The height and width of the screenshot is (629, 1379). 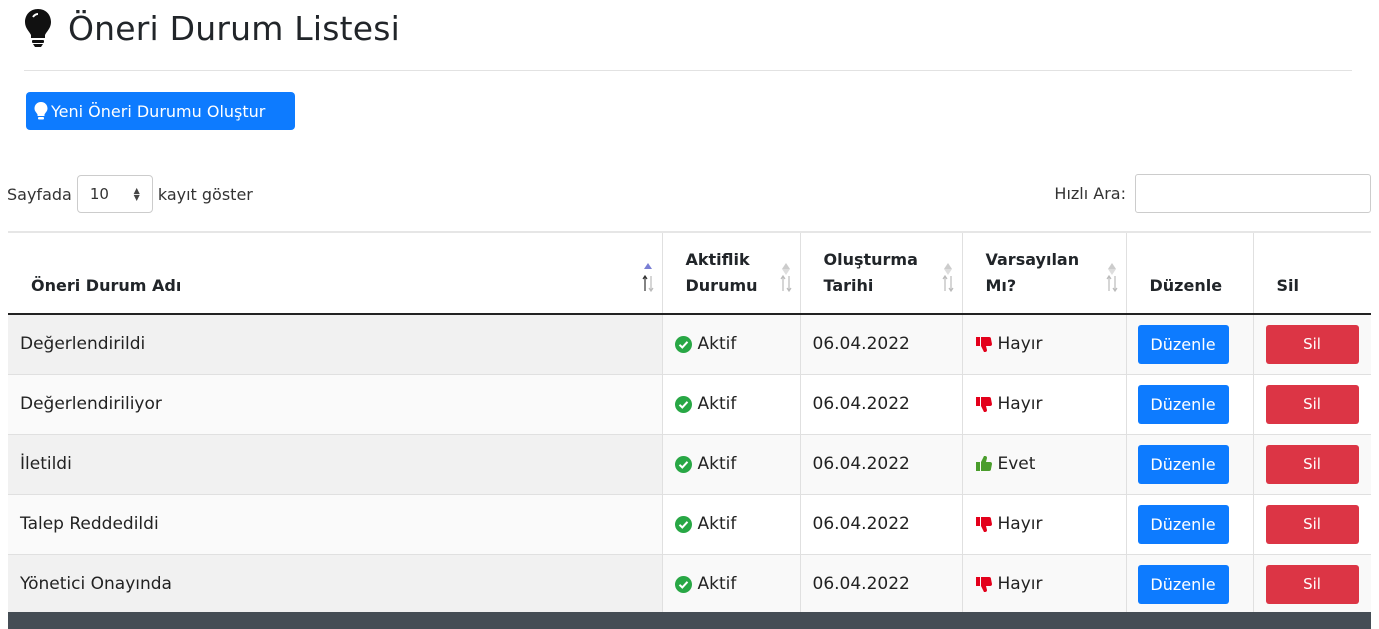 I want to click on column-header-delete: Sil, so click(x=1312, y=273).